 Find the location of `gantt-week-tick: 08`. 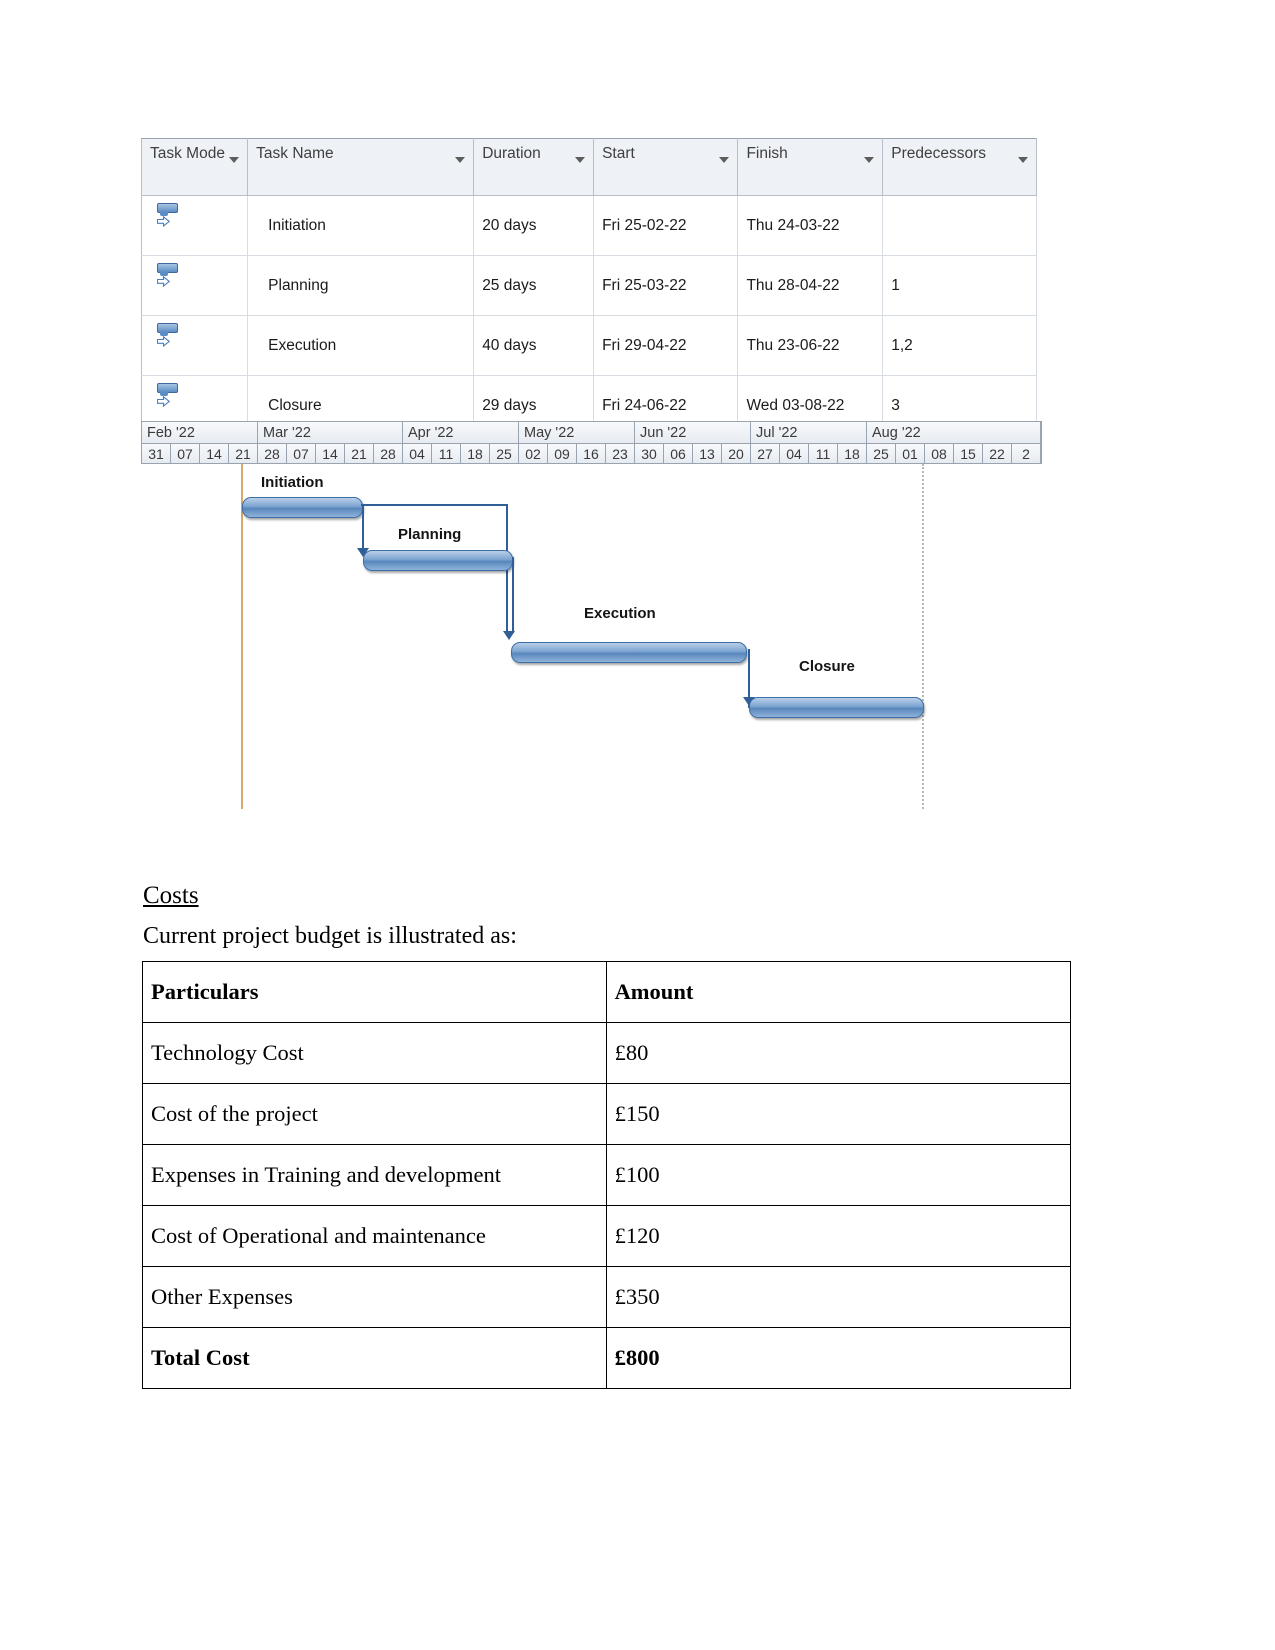

gantt-week-tick: 08 is located at coordinates (939, 453).